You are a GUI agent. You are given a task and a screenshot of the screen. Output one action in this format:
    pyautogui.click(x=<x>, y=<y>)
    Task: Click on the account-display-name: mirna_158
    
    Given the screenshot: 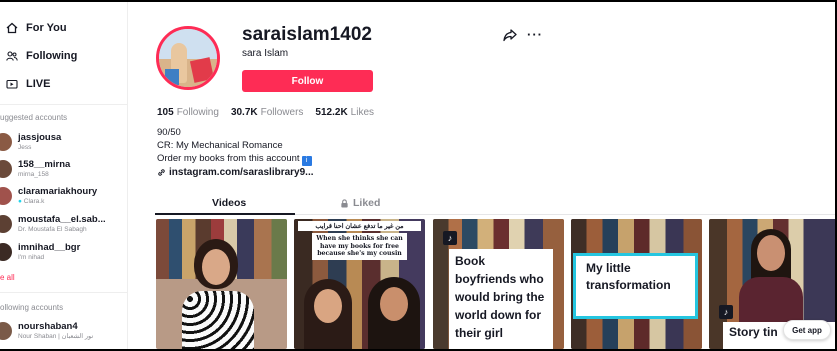 What is the action you would take?
    pyautogui.click(x=33, y=174)
    